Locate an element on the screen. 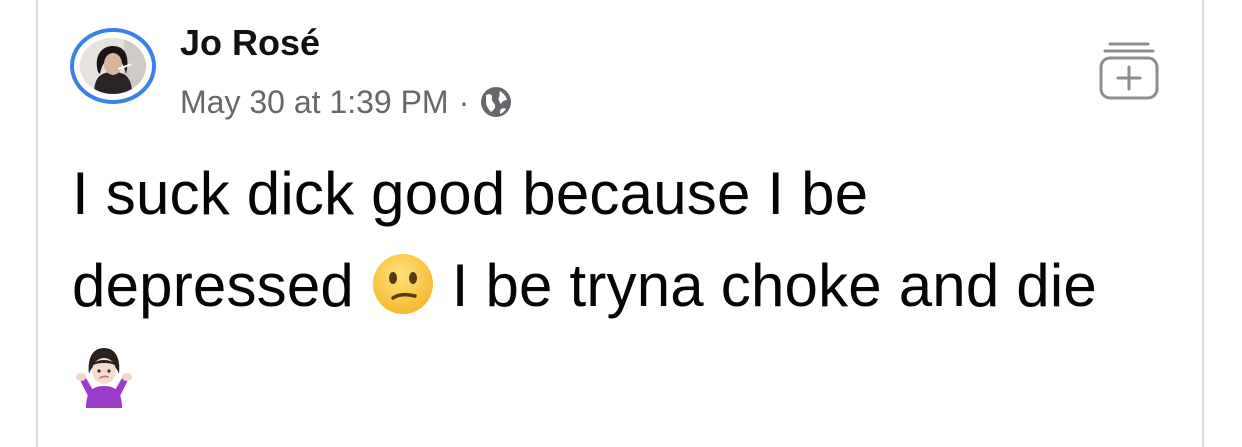 The height and width of the screenshot is (447, 1242). woman-shrugging-emoji is located at coordinates (104, 378).